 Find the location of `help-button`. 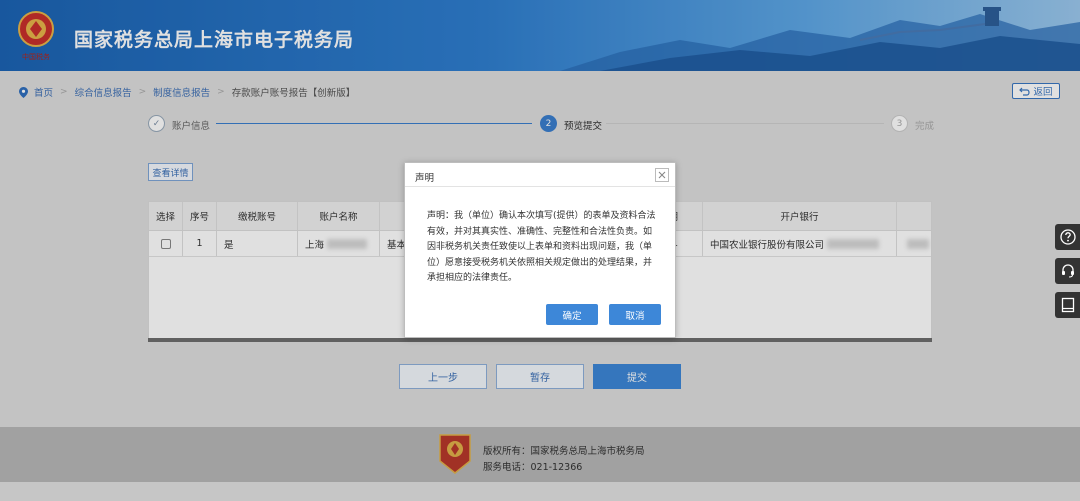

help-button is located at coordinates (1067, 237).